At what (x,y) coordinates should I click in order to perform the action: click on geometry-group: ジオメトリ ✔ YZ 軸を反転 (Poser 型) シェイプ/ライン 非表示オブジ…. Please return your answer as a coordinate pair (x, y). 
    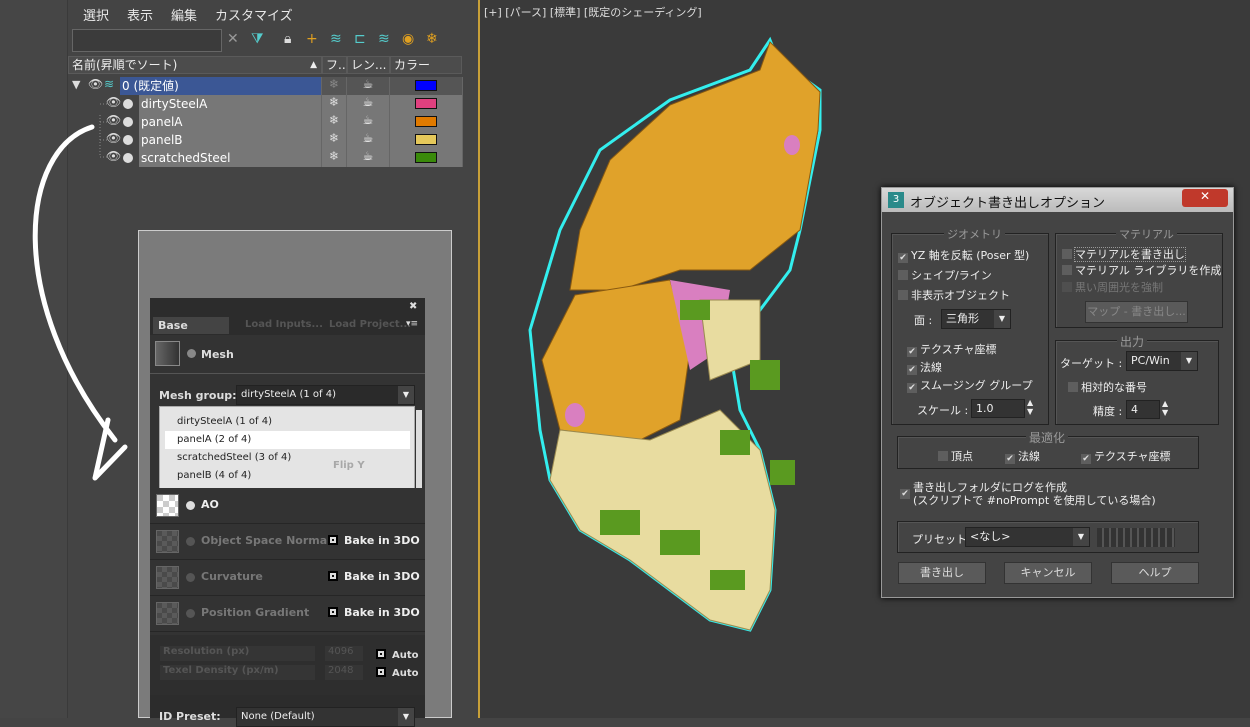
    Looking at the image, I should click on (970, 325).